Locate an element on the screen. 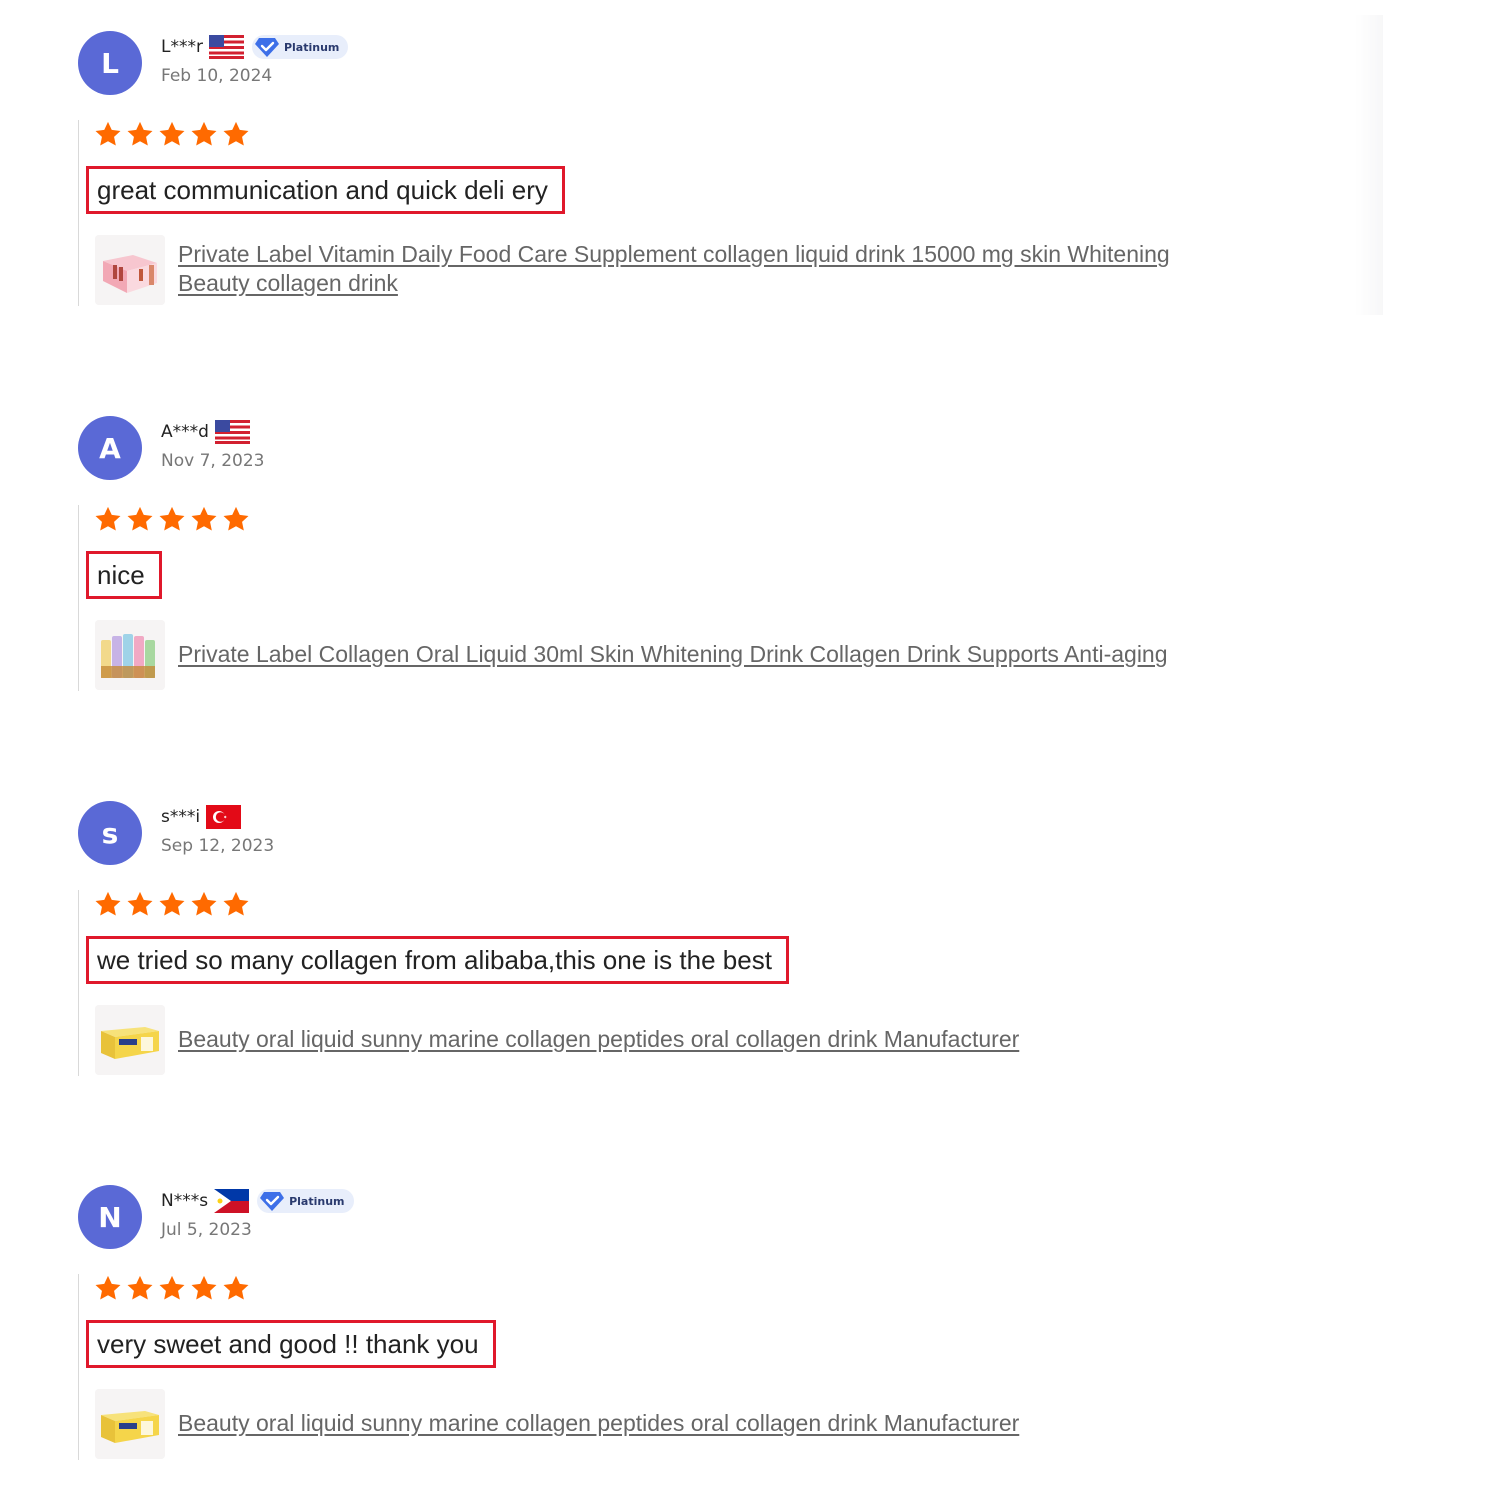 The height and width of the screenshot is (1504, 1500). avatar: A is located at coordinates (110, 448).